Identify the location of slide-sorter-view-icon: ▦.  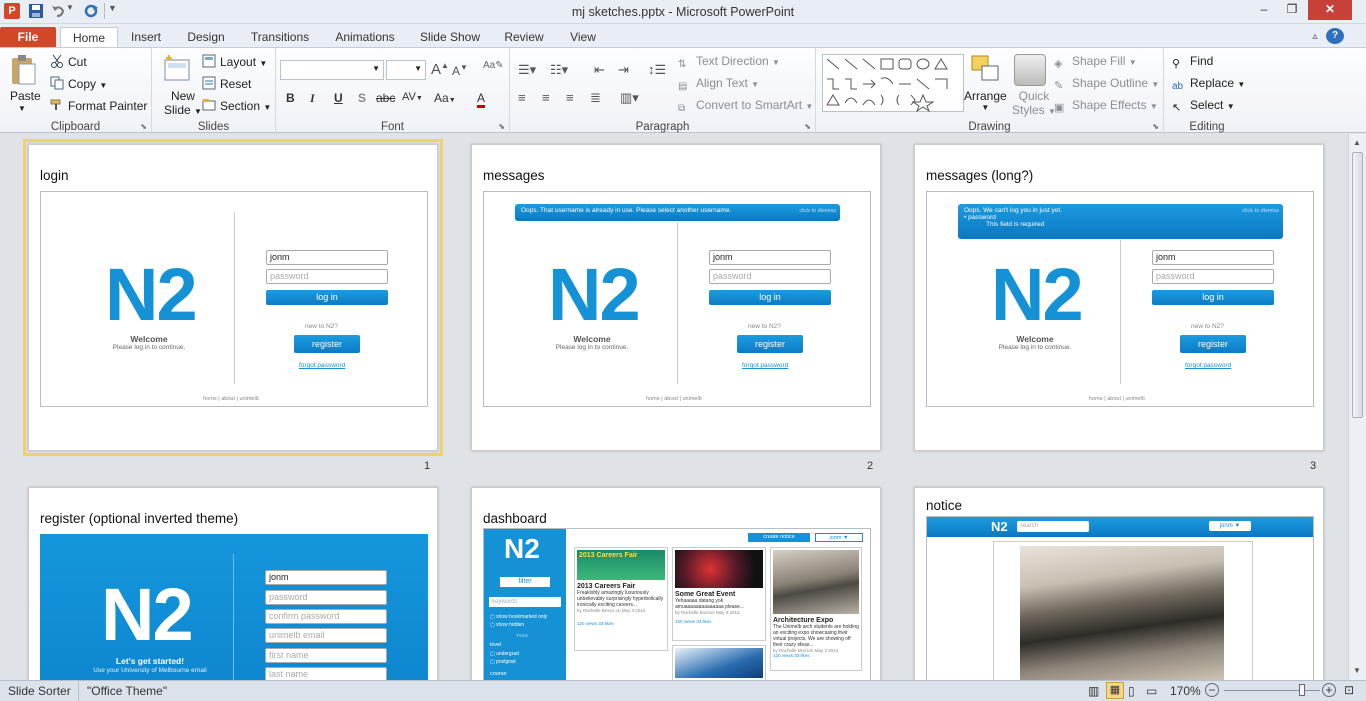
(1115, 690).